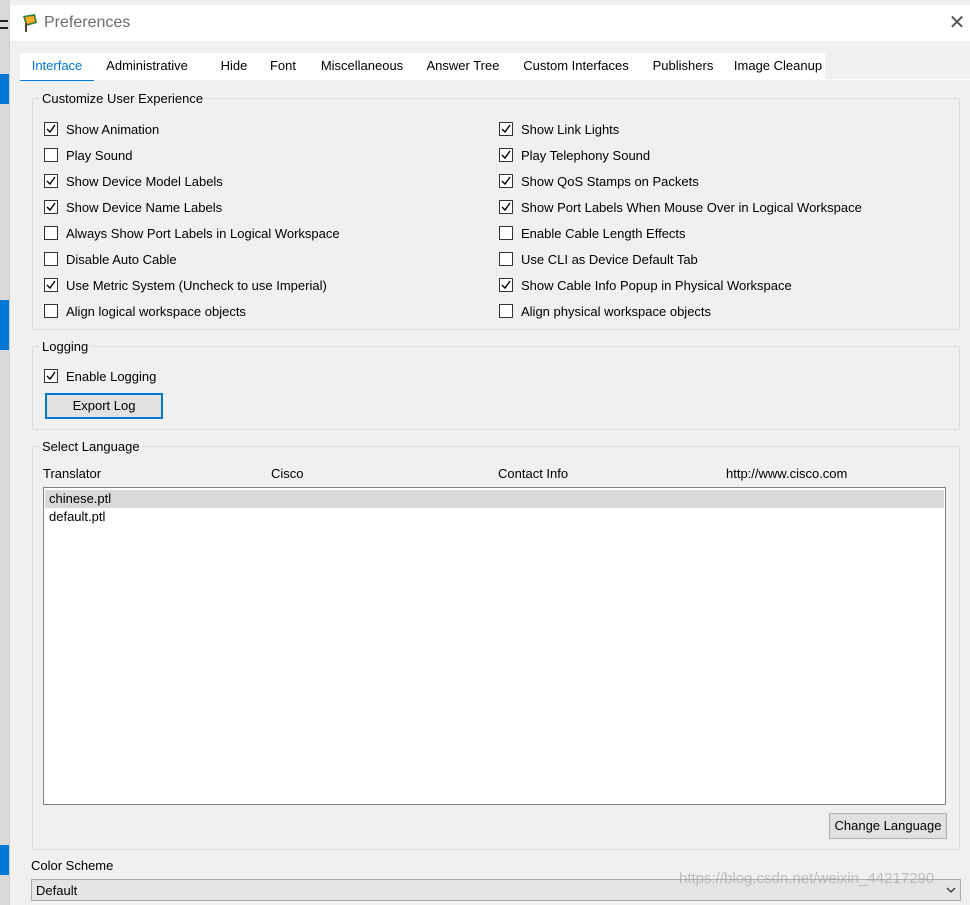  What do you see at coordinates (807, 878) in the screenshot?
I see `watermark-text: https://blog.csdn.net/weixin_44217290` at bounding box center [807, 878].